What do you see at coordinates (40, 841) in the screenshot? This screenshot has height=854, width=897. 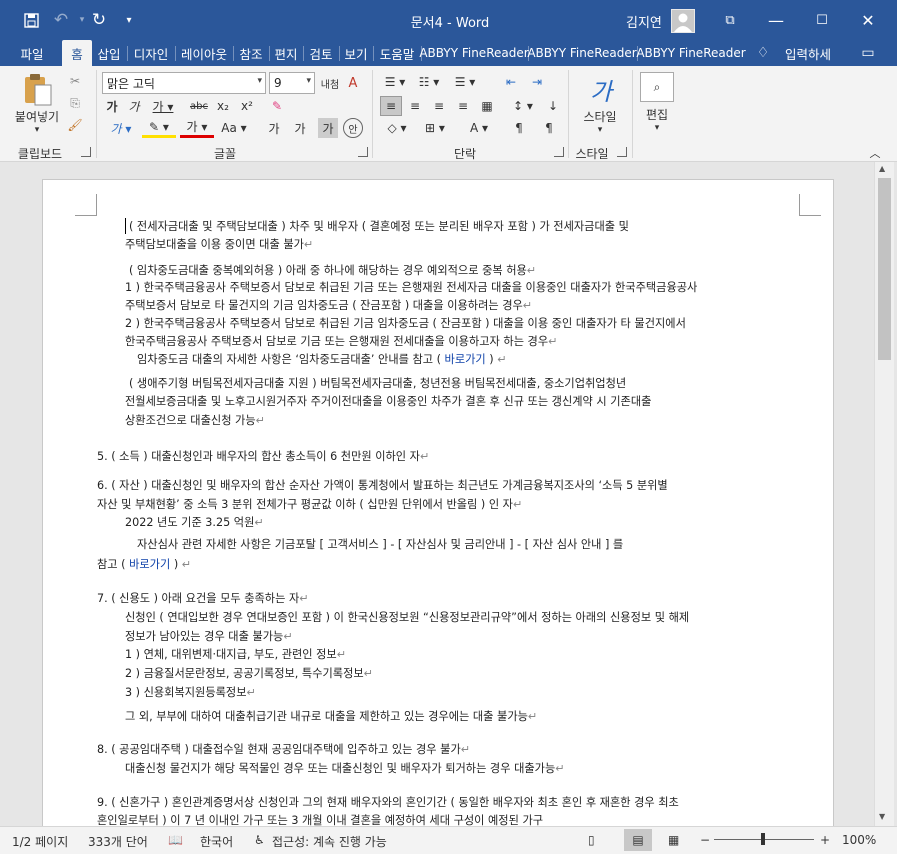 I see `page-count: 1/2 페이지` at bounding box center [40, 841].